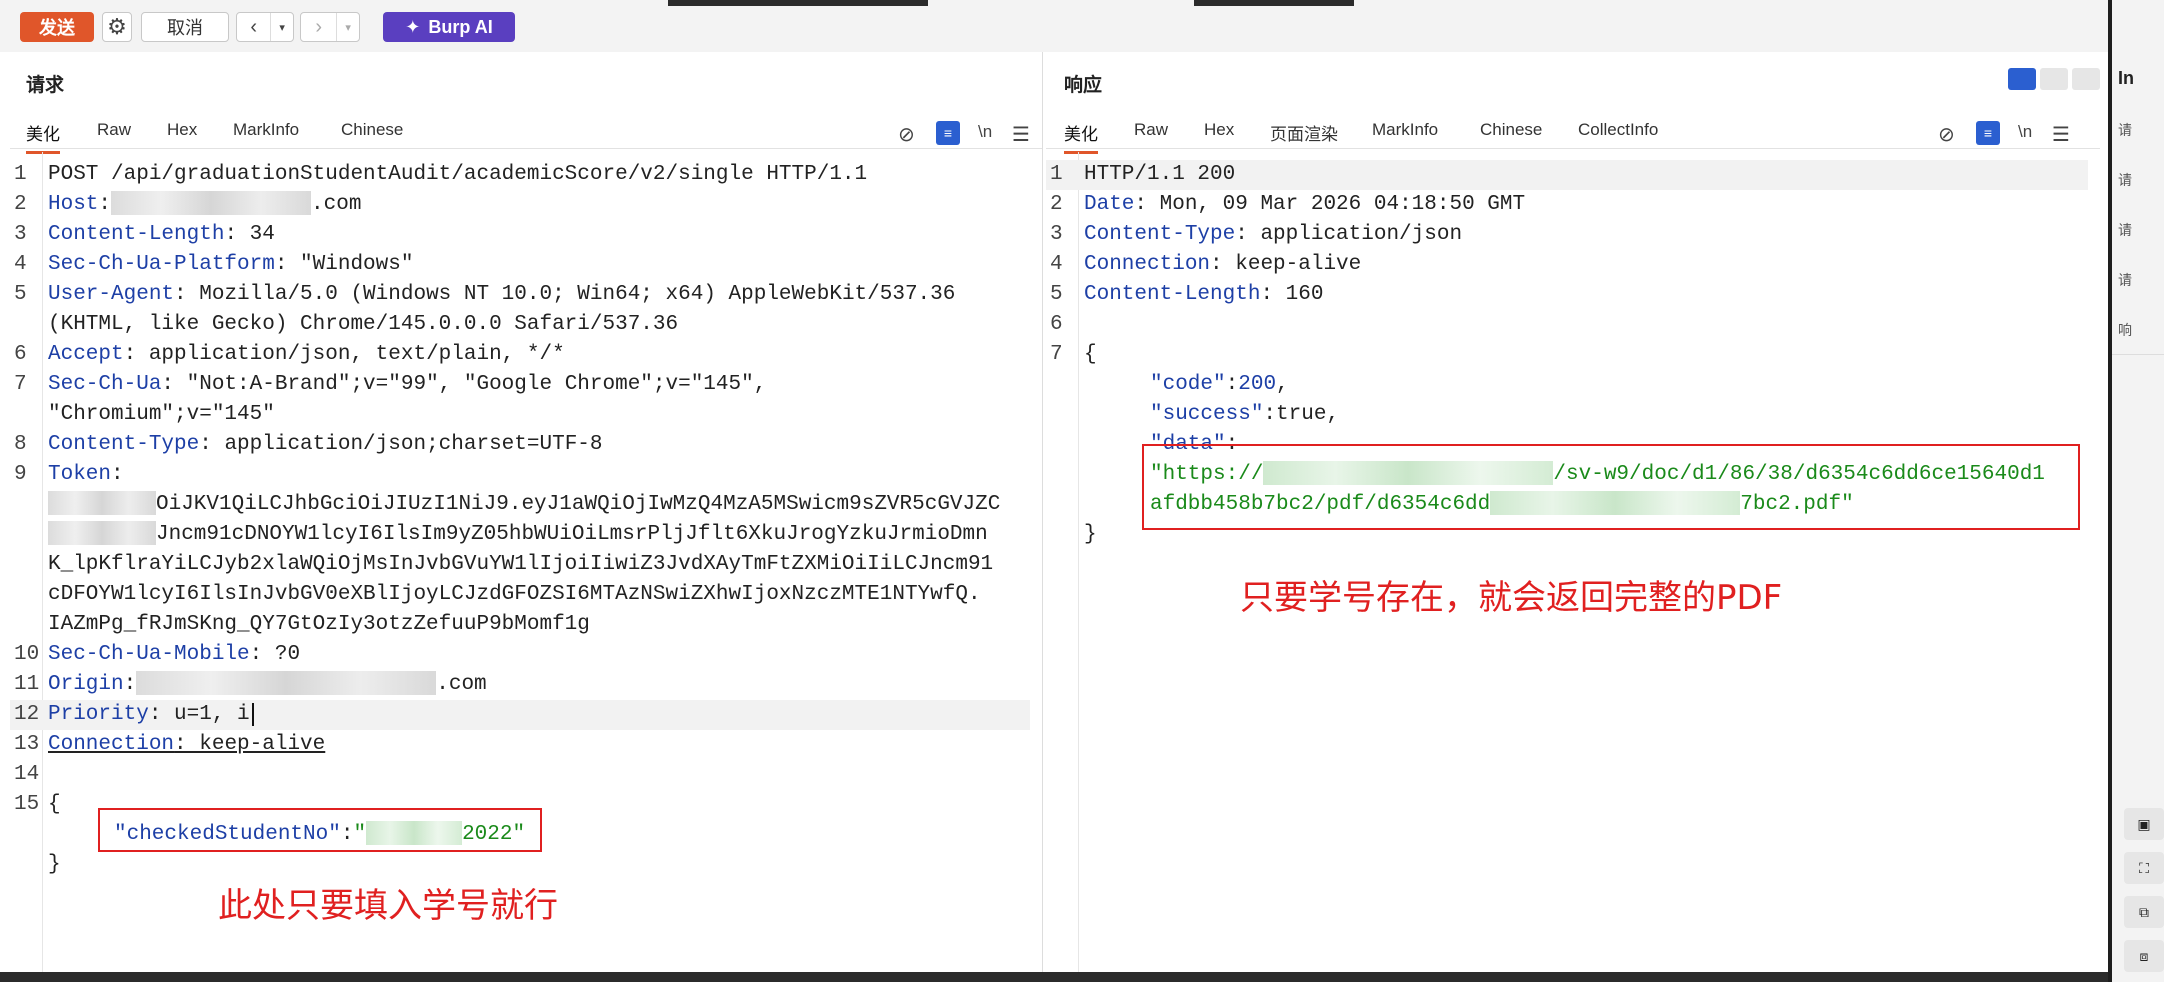 The image size is (2164, 982). I want to click on tab-render: 页面渲染, so click(1304, 135).